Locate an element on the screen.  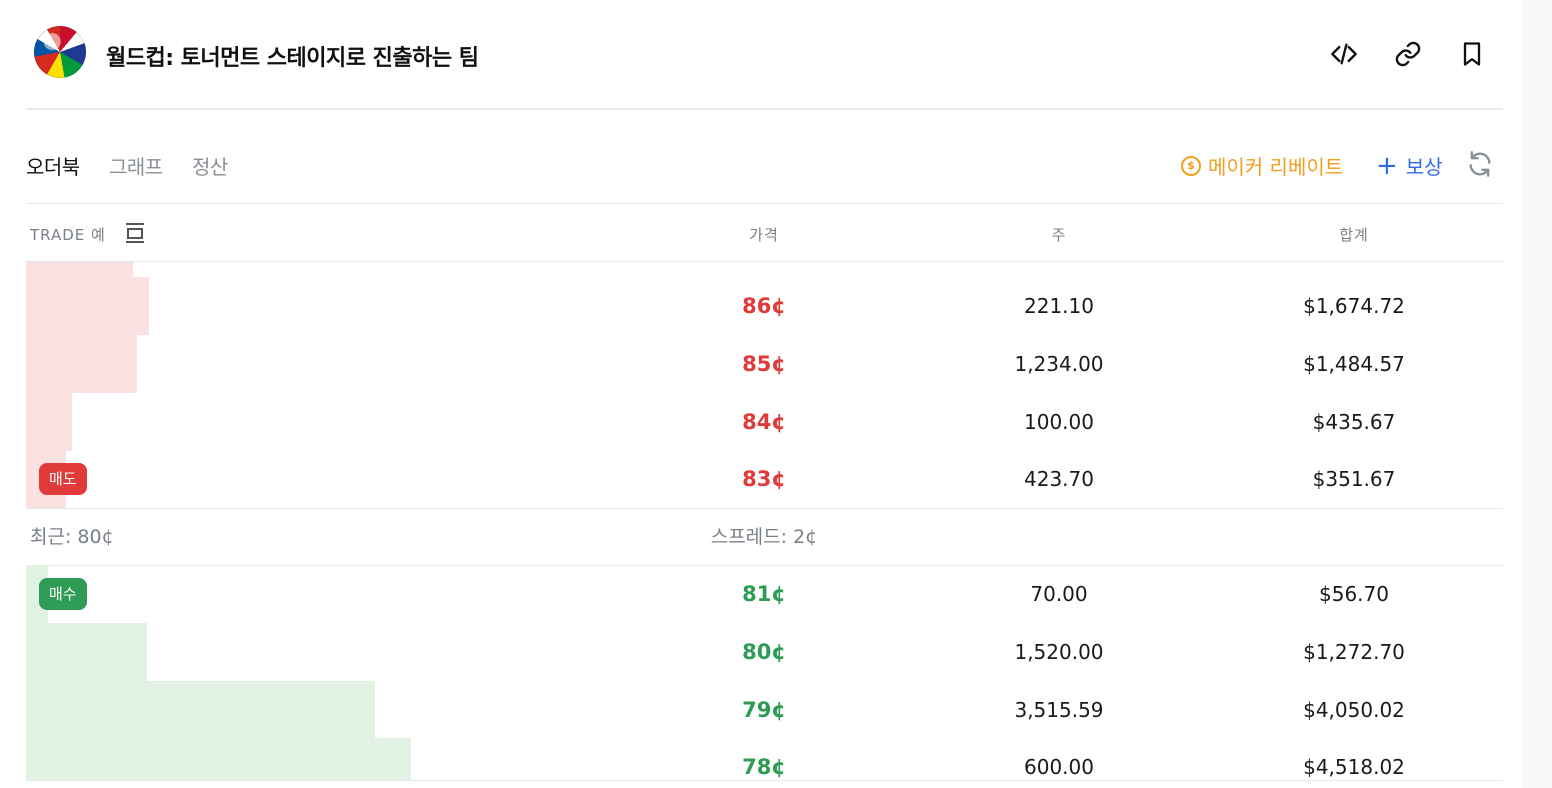
bid-total: $56.70 is located at coordinates (1354, 594).